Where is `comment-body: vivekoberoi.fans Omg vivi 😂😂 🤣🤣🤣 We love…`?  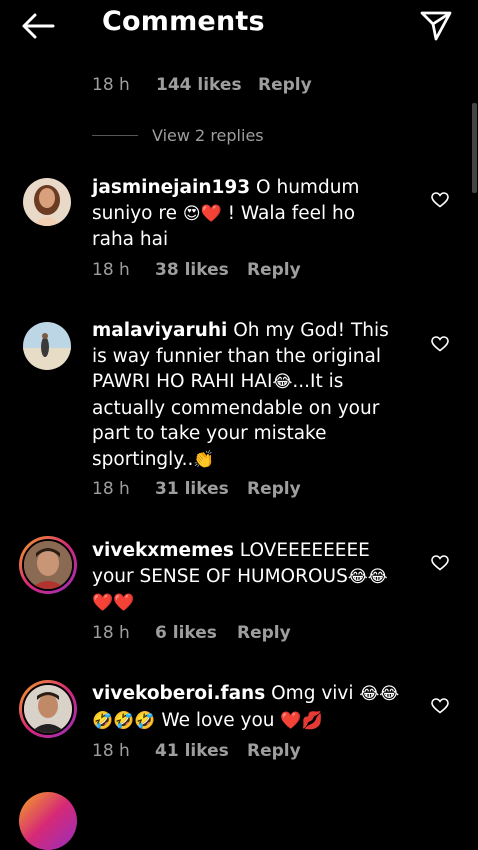 comment-body: vivekoberoi.fans Omg vivi 😂😂 🤣🤣🤣 We love… is located at coordinates (247, 707).